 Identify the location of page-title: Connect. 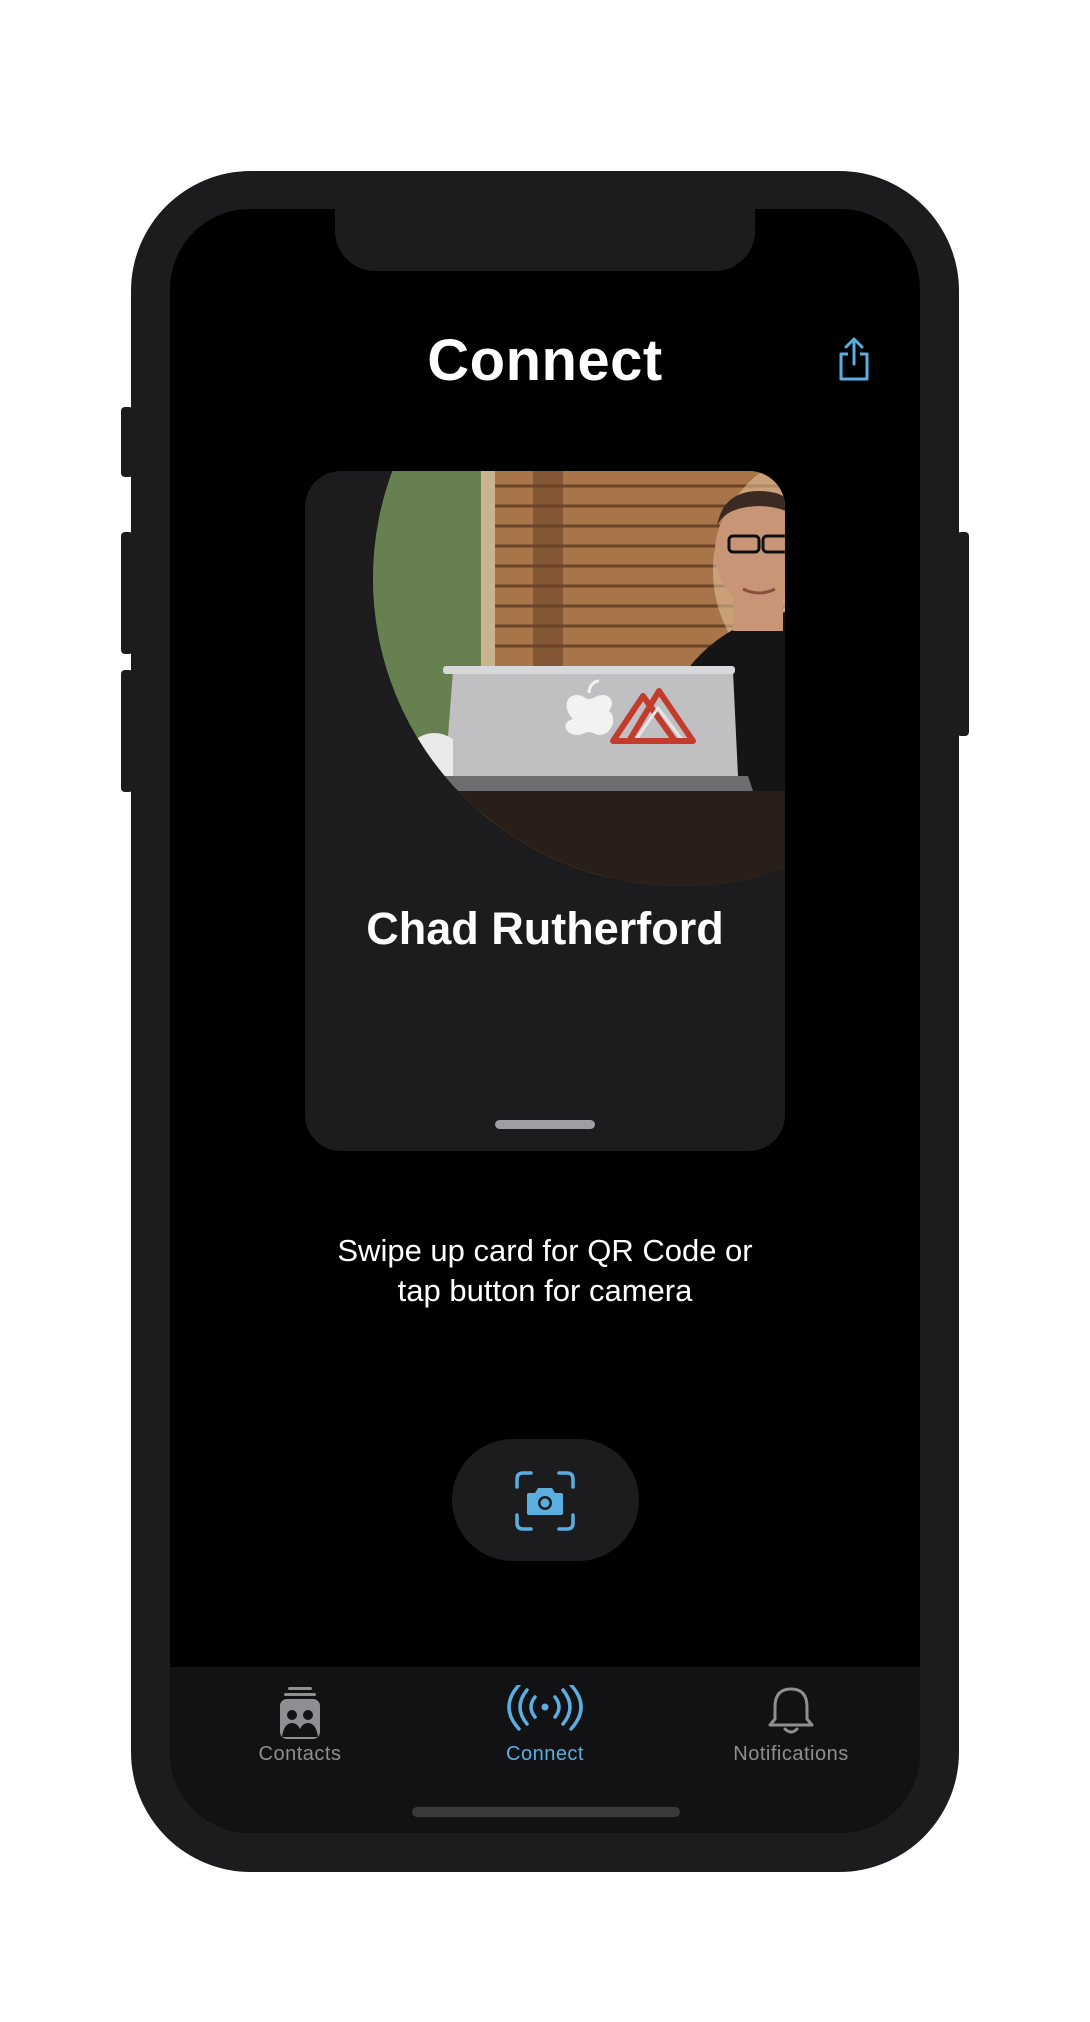
(545, 360).